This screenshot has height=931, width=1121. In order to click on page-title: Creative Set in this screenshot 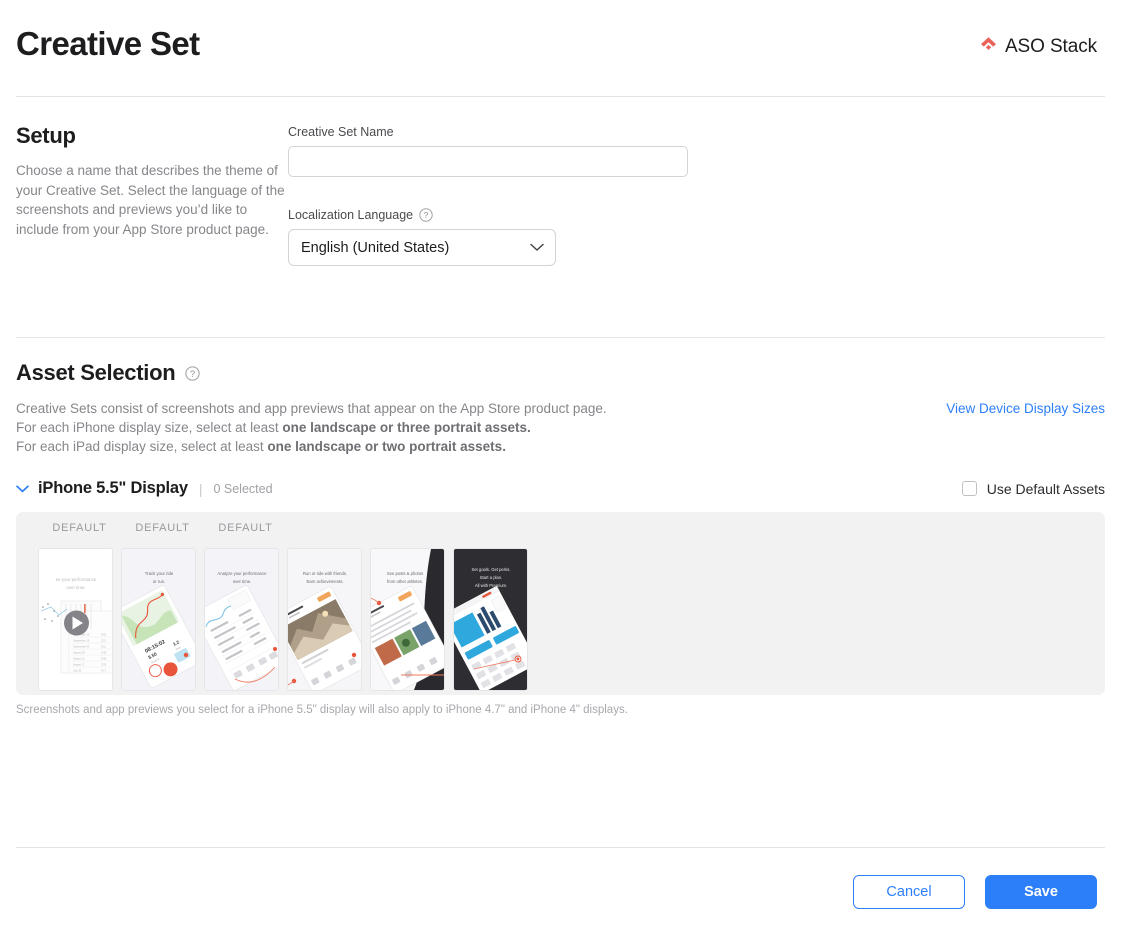, I will do `click(108, 43)`.